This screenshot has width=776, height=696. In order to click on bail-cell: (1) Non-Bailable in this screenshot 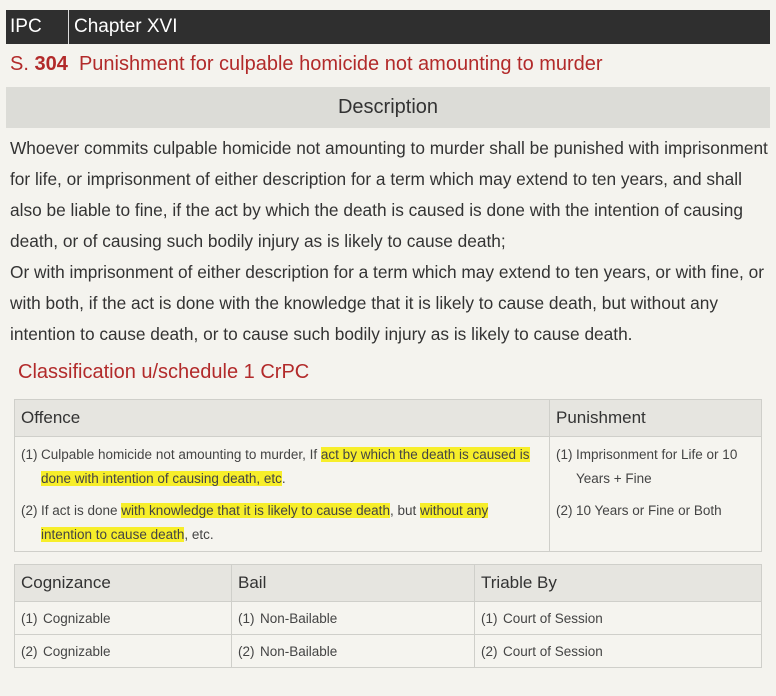, I will do `click(353, 618)`.